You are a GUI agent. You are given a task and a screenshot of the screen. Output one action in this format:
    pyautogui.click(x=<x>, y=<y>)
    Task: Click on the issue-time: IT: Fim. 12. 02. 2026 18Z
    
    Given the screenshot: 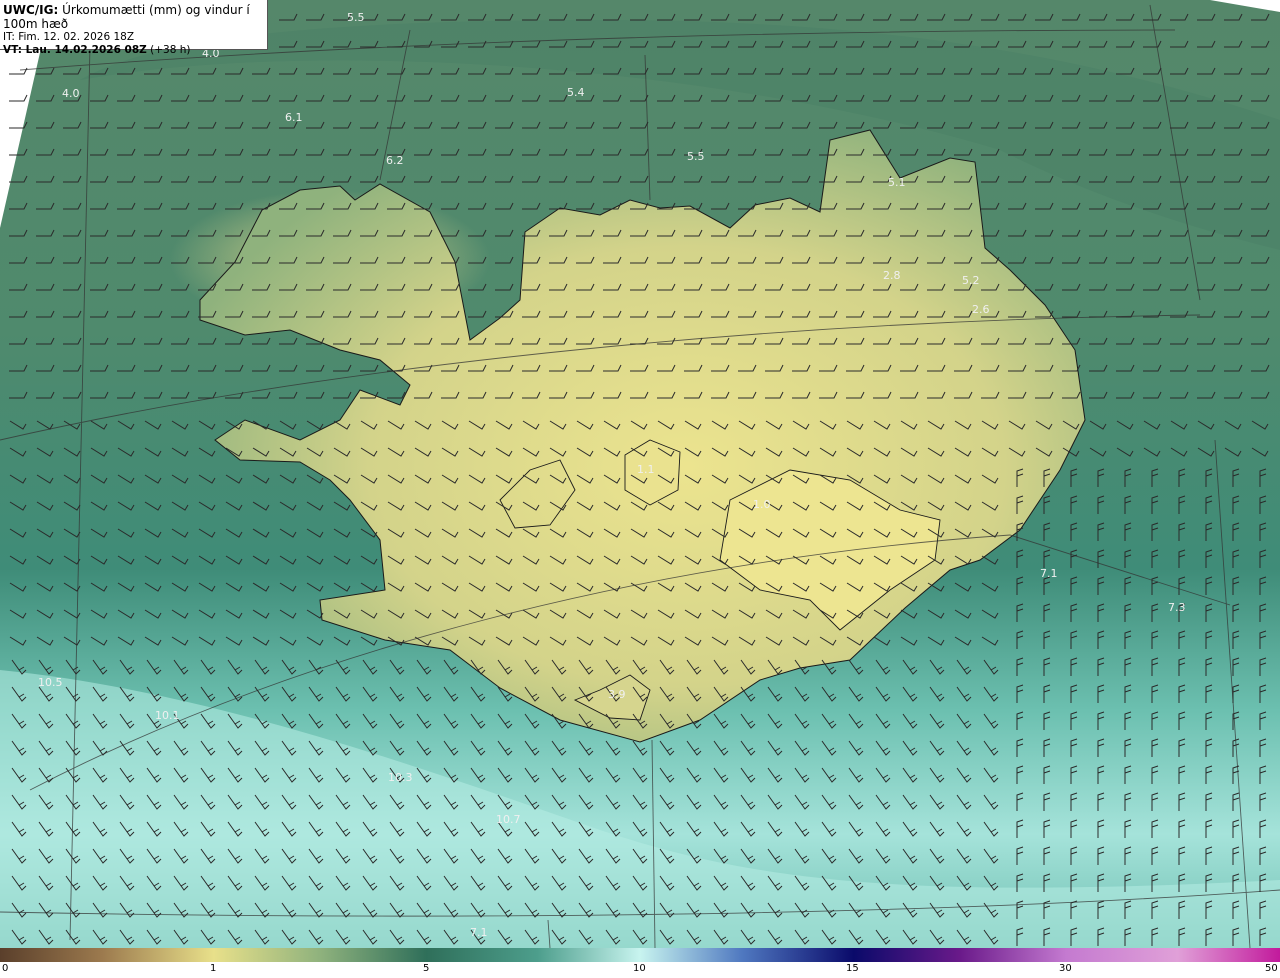 What is the action you would take?
    pyautogui.click(x=69, y=37)
    